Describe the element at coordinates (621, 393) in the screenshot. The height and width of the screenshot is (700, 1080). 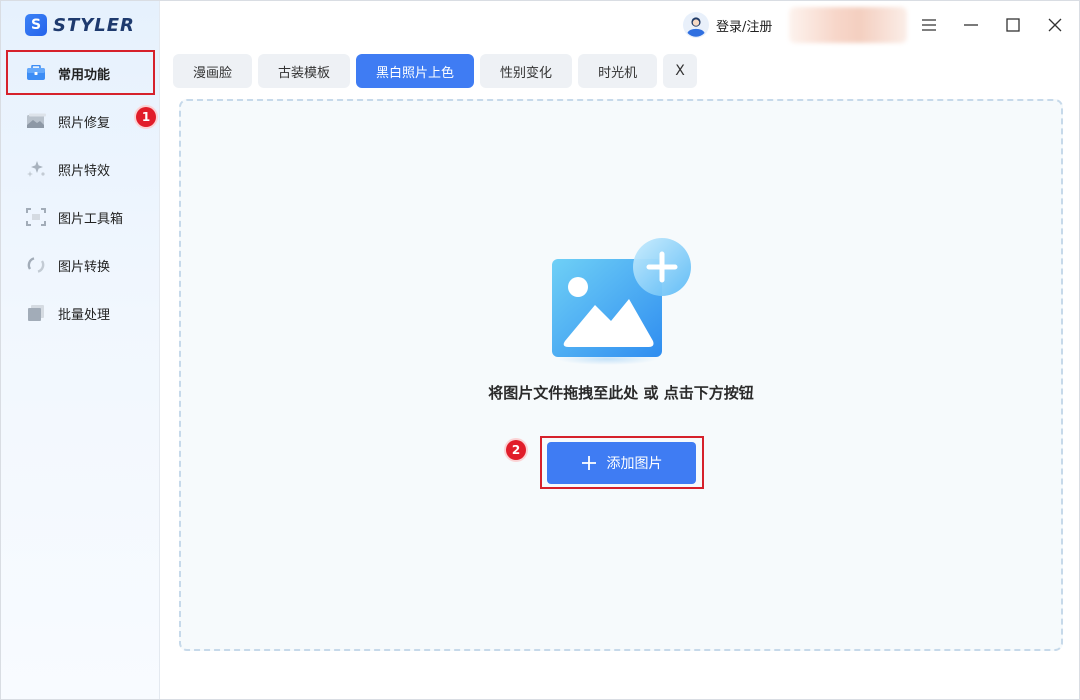
I see `drop-hint-text: 将图片文件拖拽至此处 或 点击下方按钮` at that location.